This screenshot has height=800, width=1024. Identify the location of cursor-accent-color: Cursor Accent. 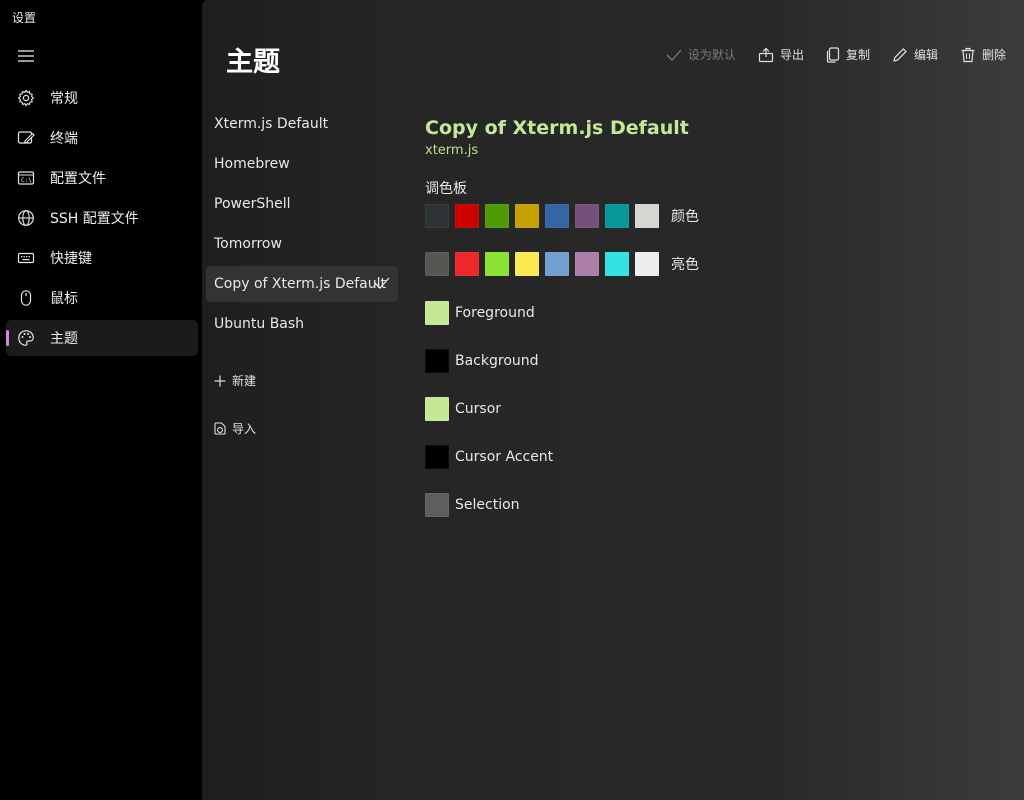
(605, 457).